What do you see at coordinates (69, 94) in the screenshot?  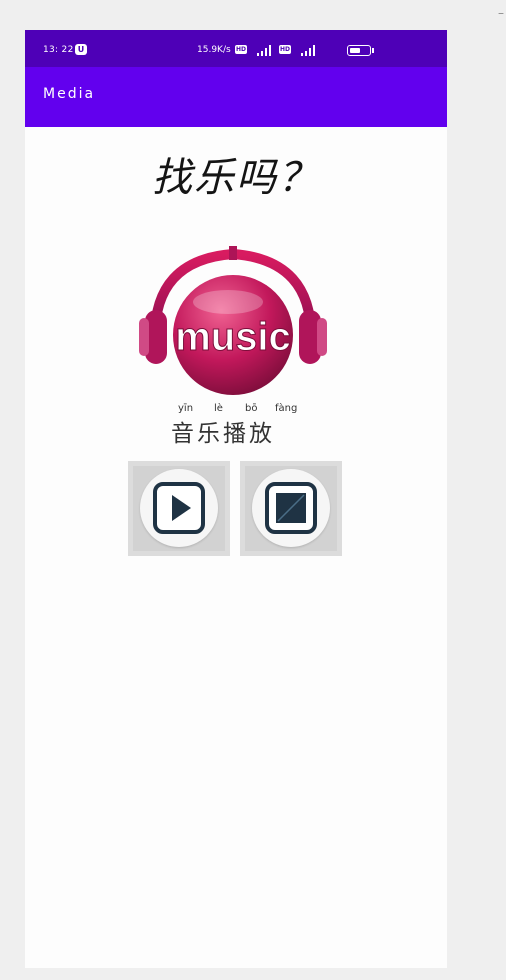 I see `app-title: Media` at bounding box center [69, 94].